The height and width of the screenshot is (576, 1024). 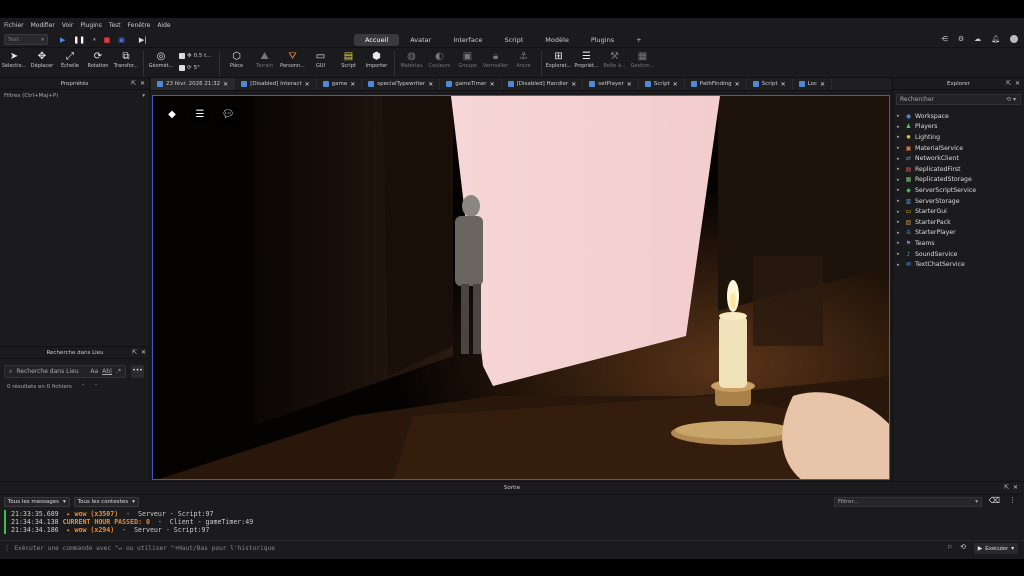 What do you see at coordinates (200, 115) in the screenshot?
I see `hamburger-menu-icon: ☰` at bounding box center [200, 115].